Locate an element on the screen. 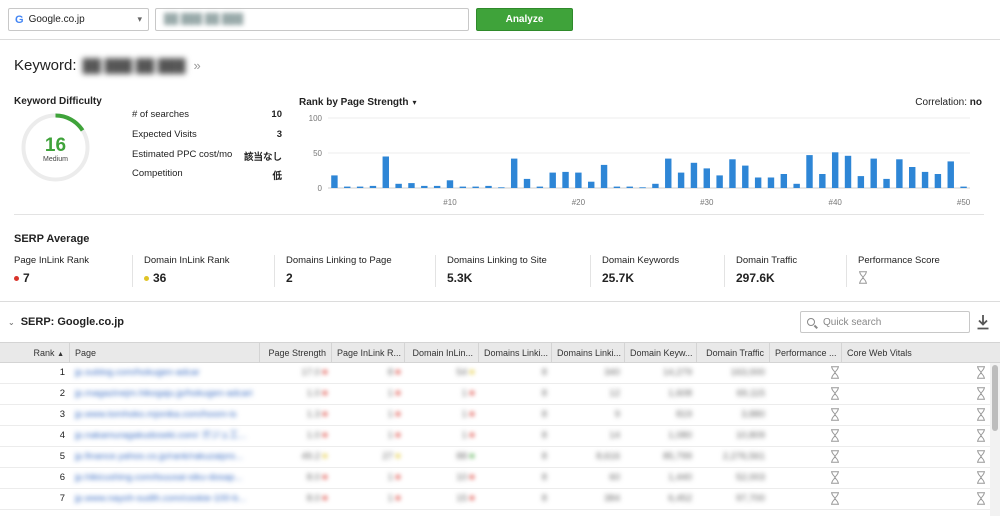 Image resolution: width=1000 pixels, height=516 pixels. download-icon is located at coordinates (983, 322).